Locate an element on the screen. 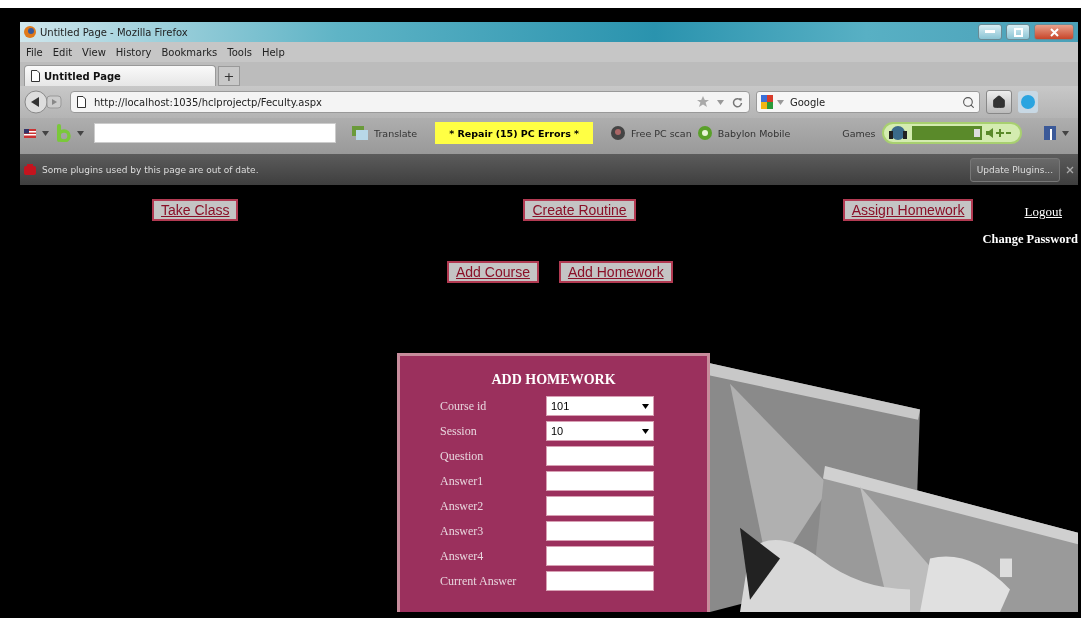 This screenshot has width=1081, height=618. field-label: Session is located at coordinates (459, 431).